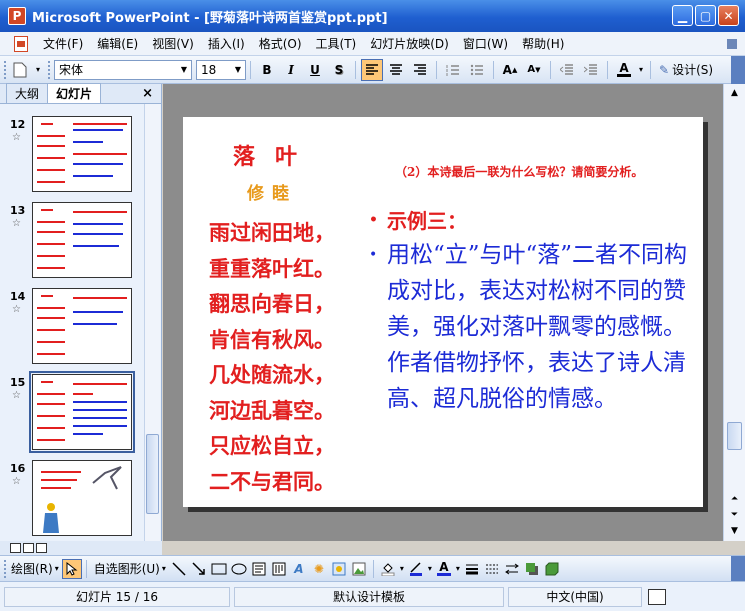 The image size is (745, 611). Describe the element at coordinates (705, 15) in the screenshot. I see `maximize-button: ▢` at that location.